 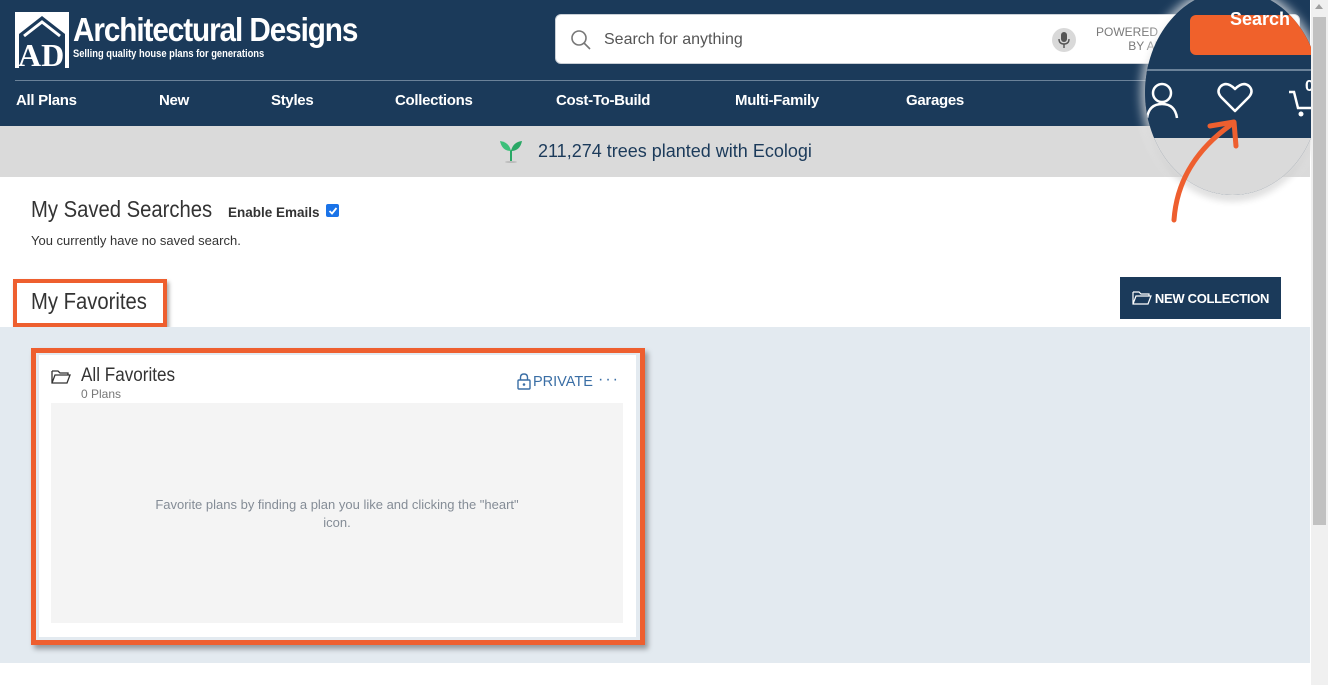 I want to click on sprout-icon, so click(x=511, y=152).